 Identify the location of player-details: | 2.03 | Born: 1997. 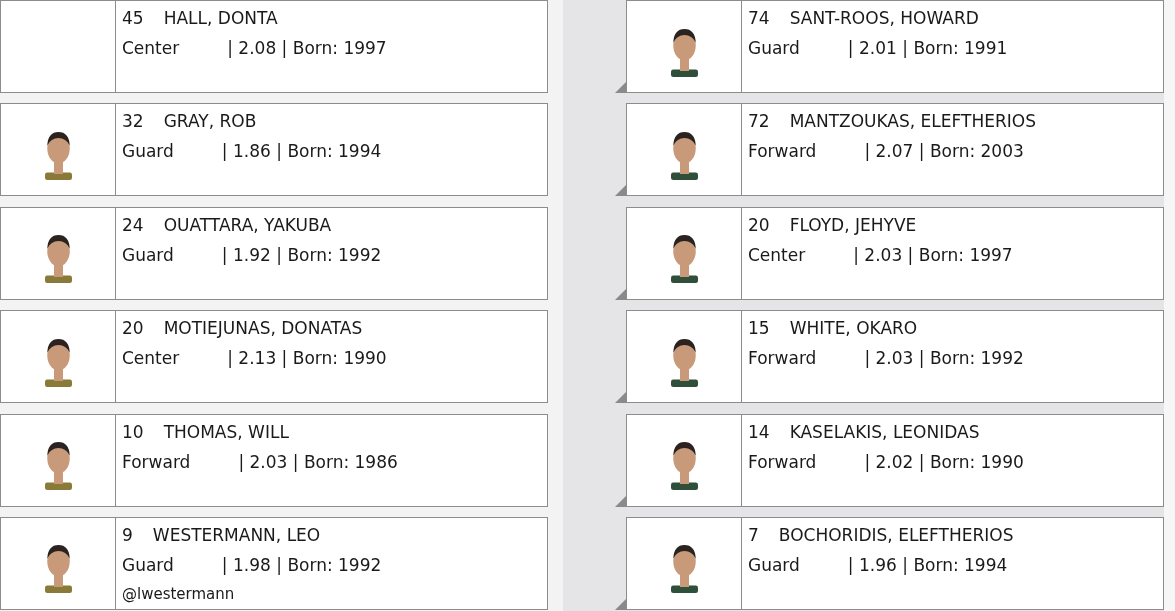
(933, 255).